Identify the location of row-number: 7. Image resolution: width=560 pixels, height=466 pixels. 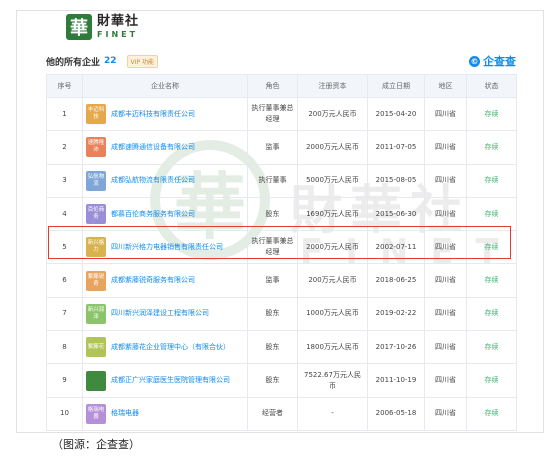
(64, 314).